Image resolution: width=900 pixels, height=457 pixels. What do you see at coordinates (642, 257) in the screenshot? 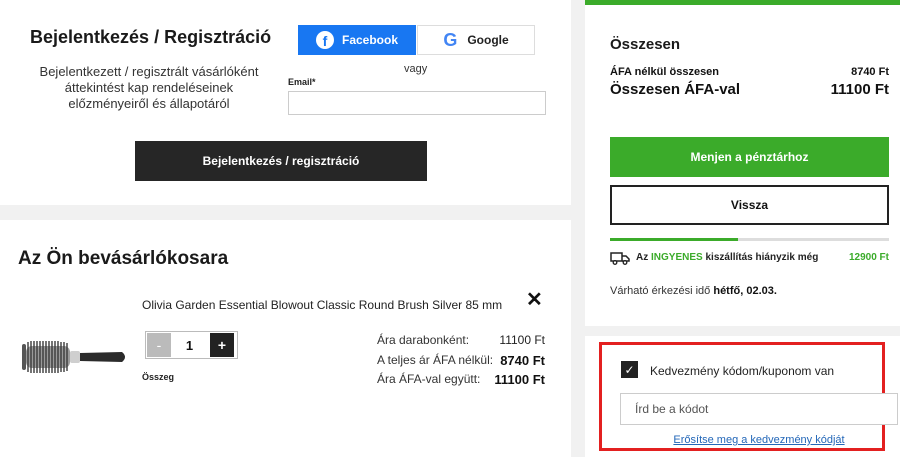
I see `shipping-prefix: Az` at bounding box center [642, 257].